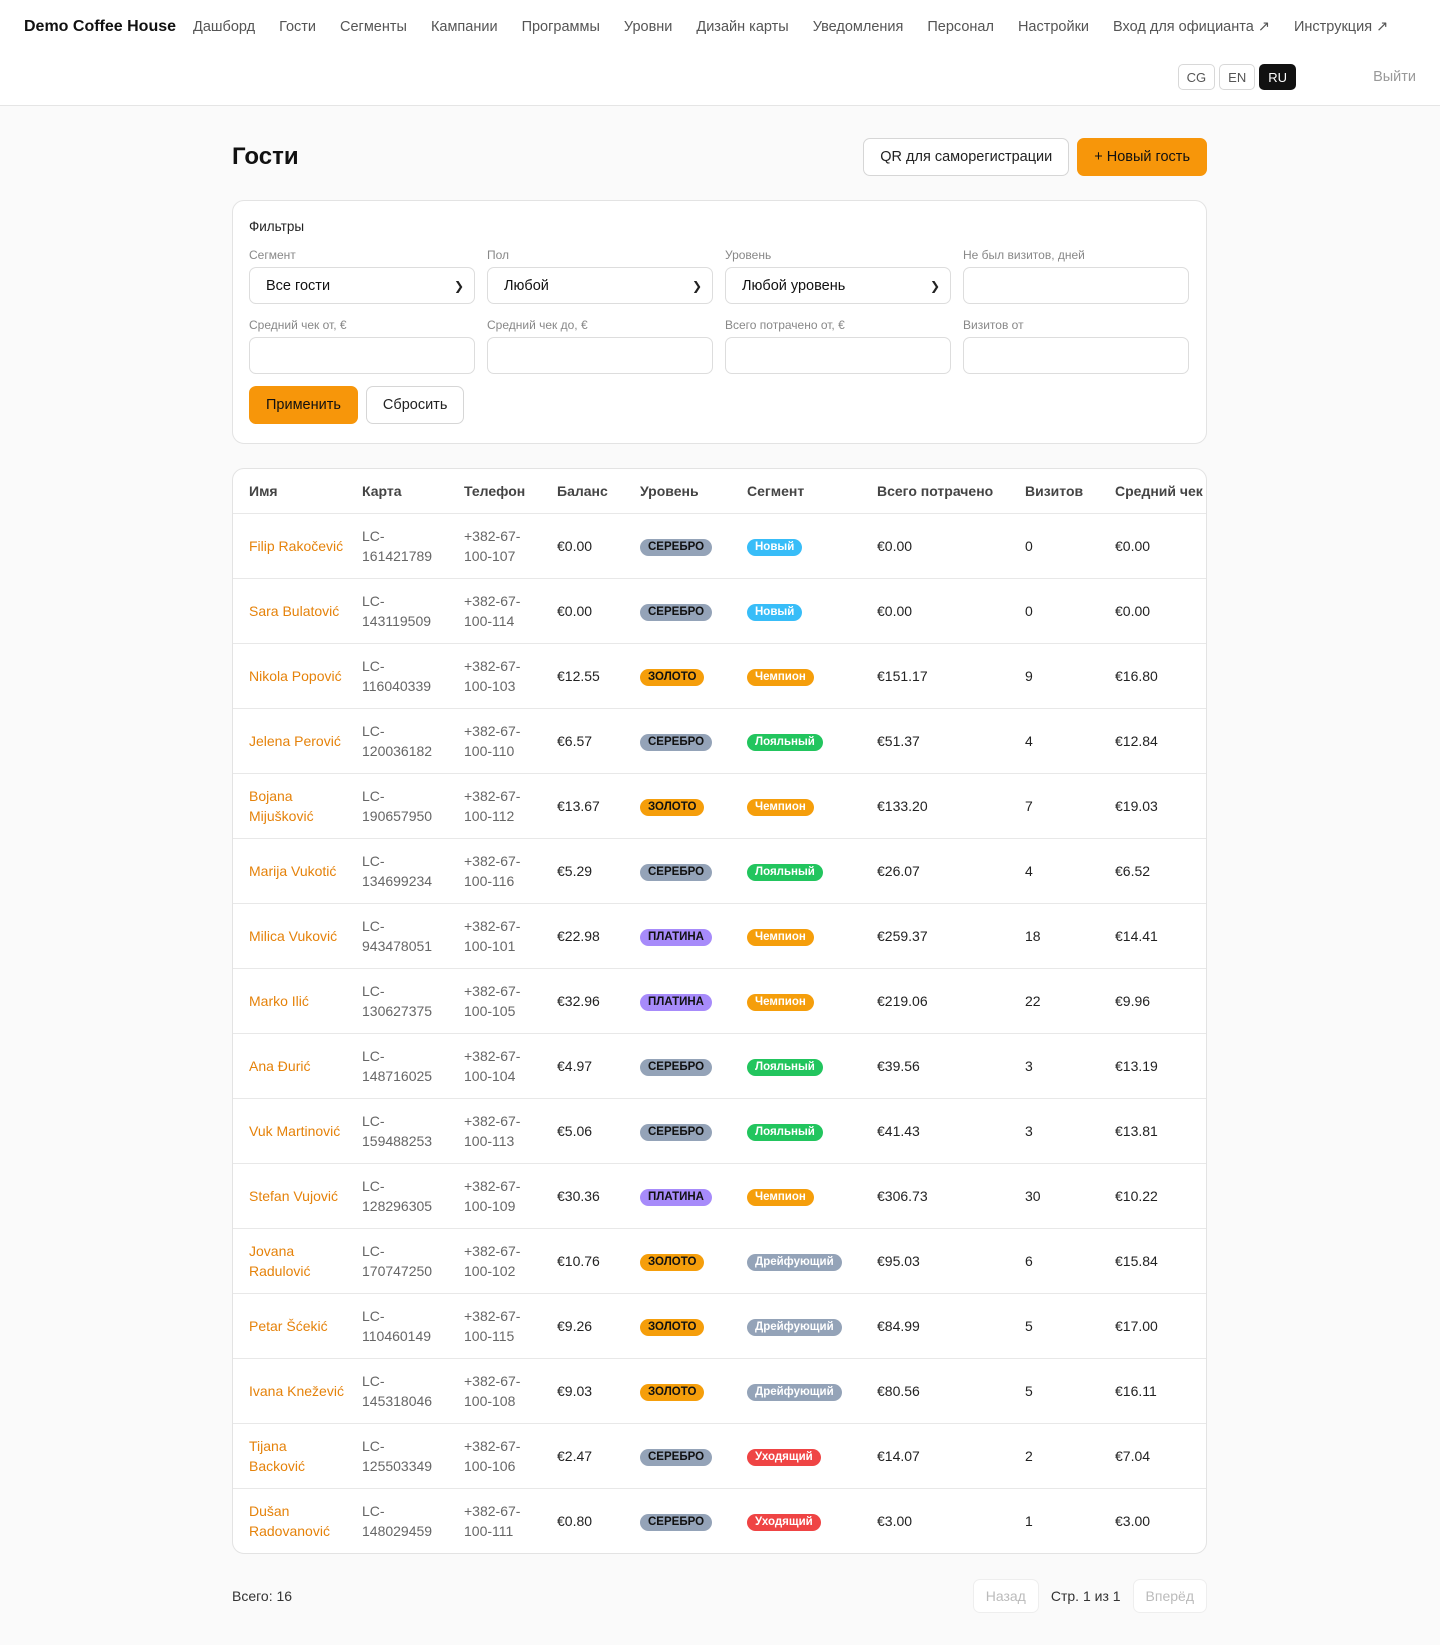 The height and width of the screenshot is (1645, 1440). Describe the element at coordinates (1054, 491) in the screenshot. I see `column-header-visits: Визитов` at that location.